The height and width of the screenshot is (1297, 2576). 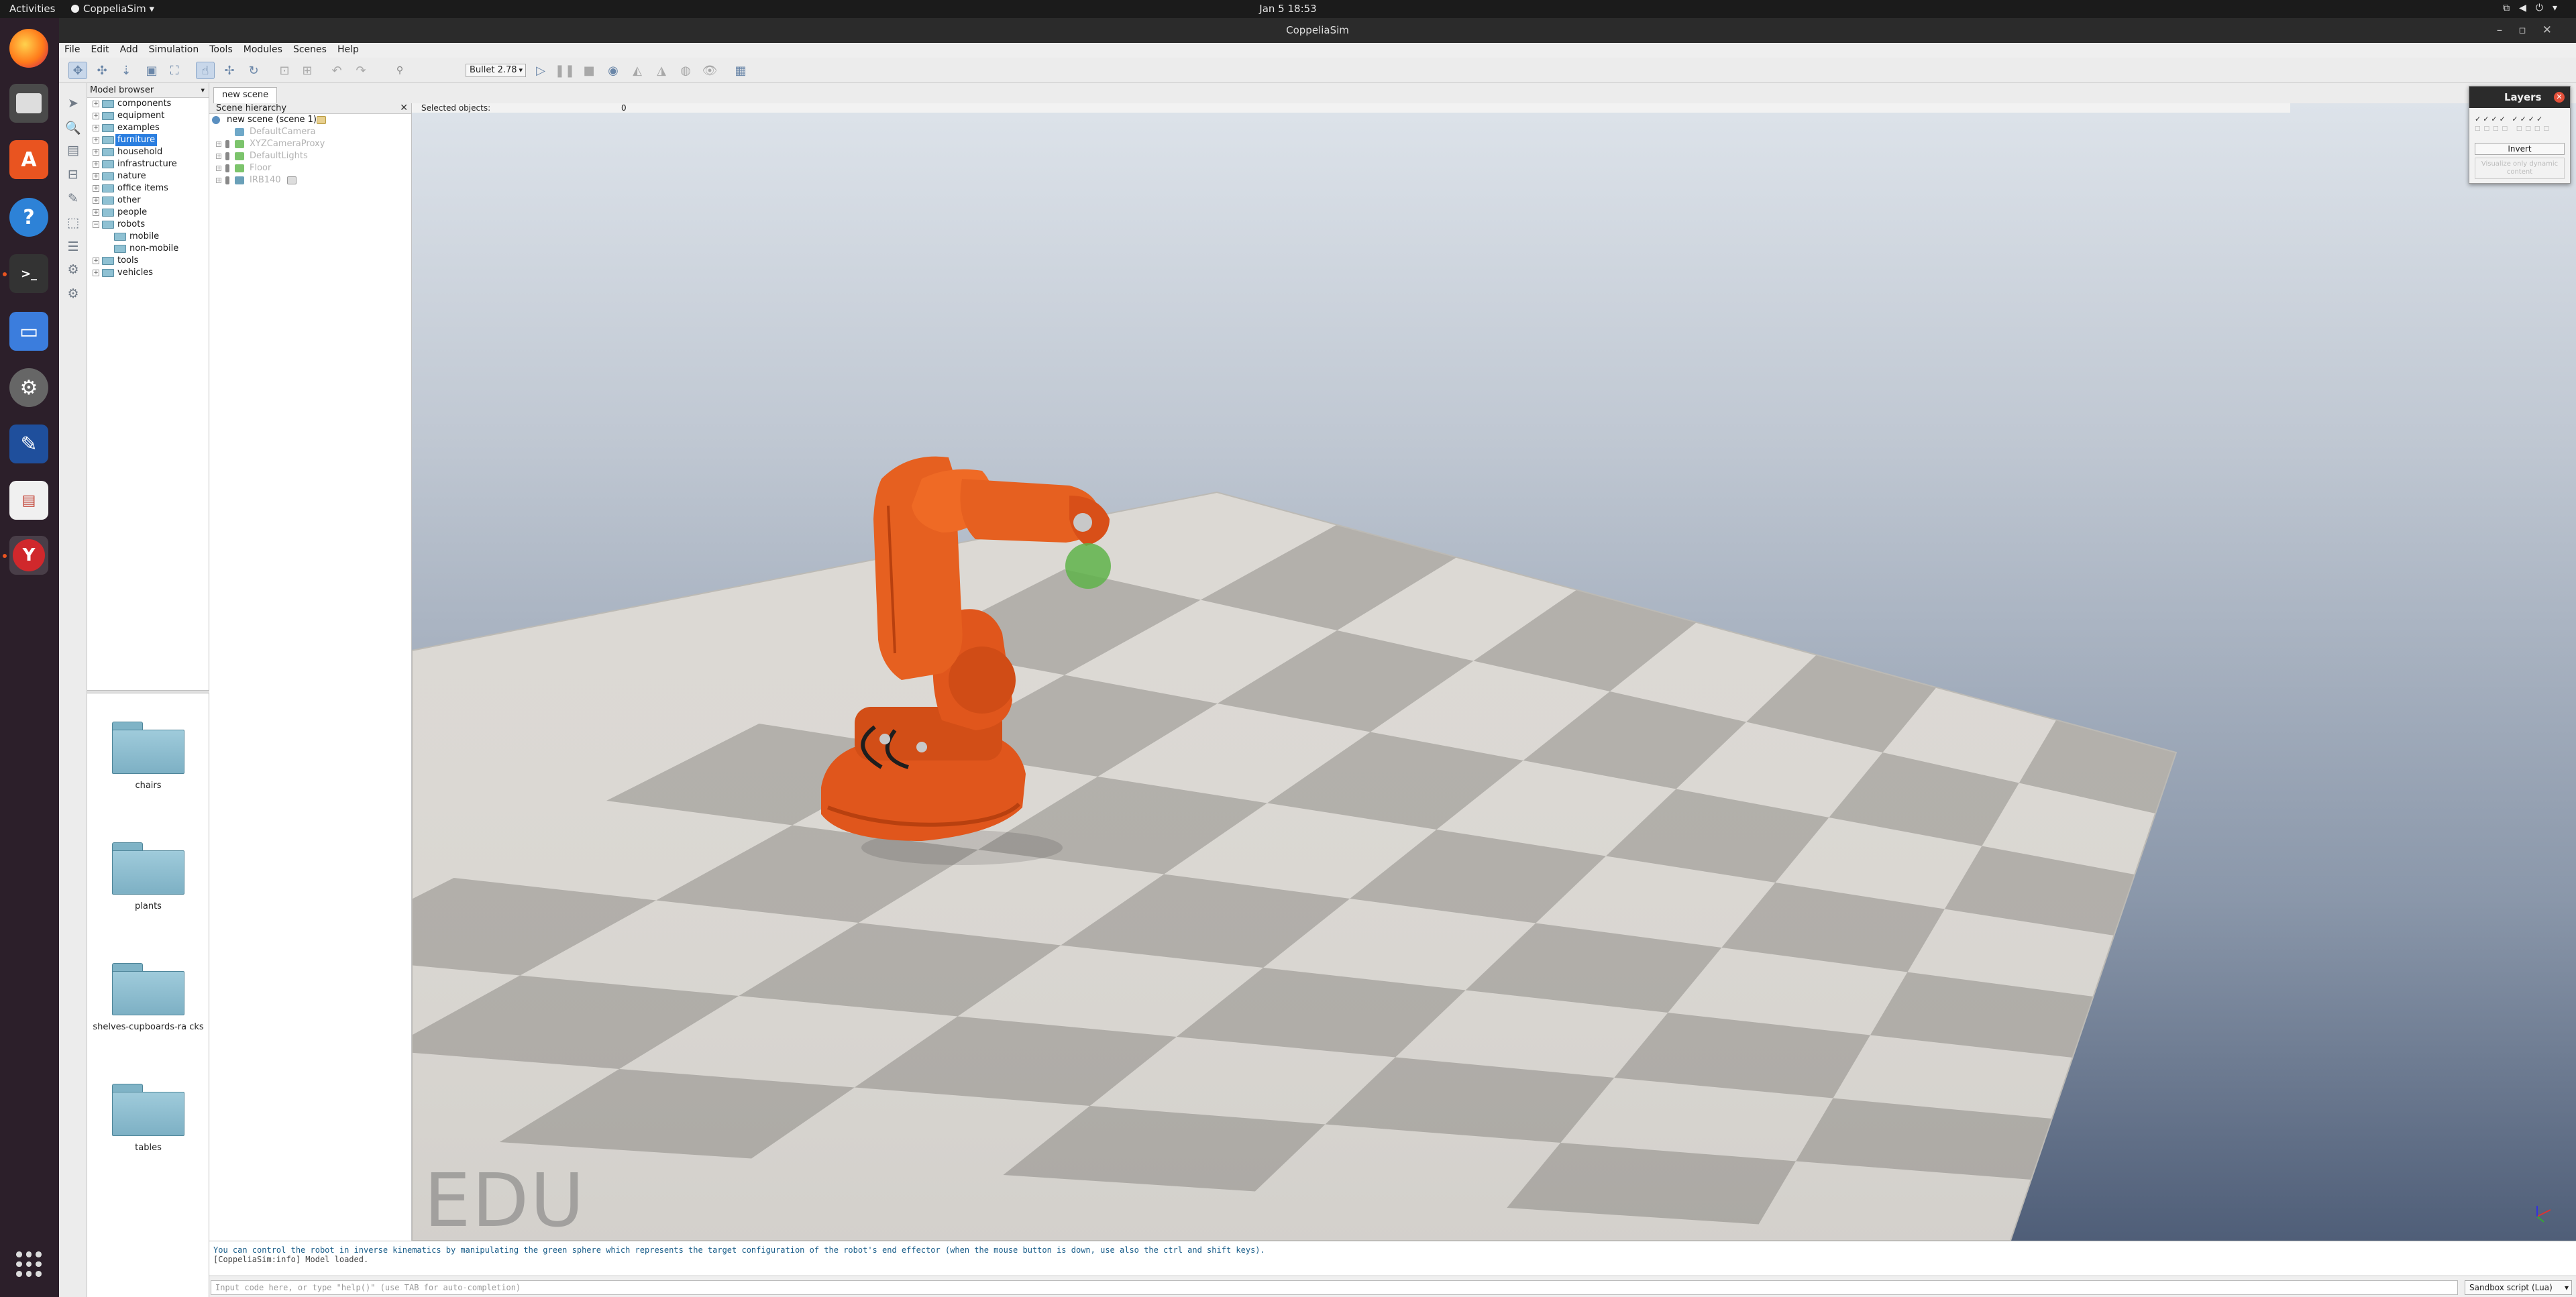 What do you see at coordinates (399, 70) in the screenshot?
I see `dynamics-icon: ⚲` at bounding box center [399, 70].